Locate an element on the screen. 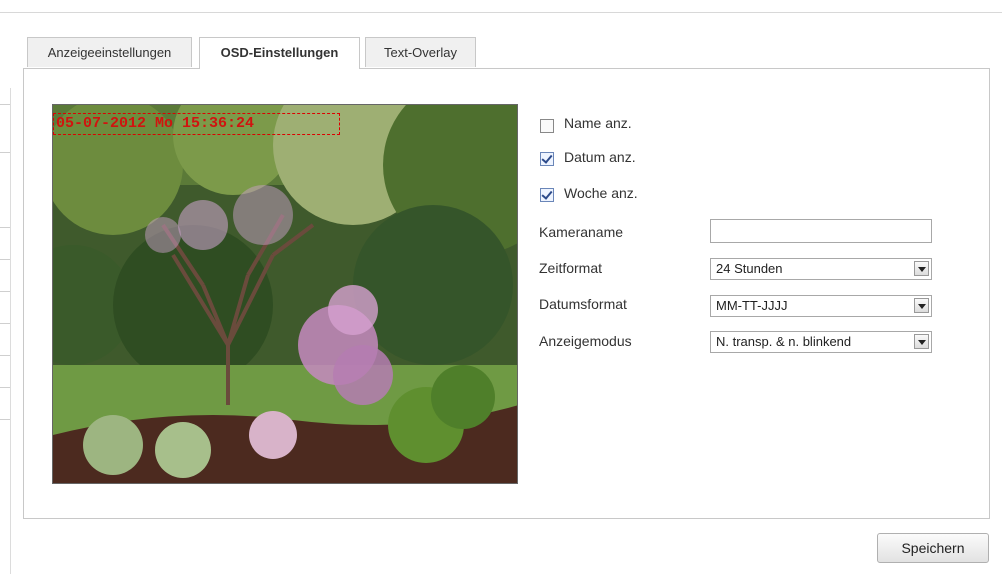  osd-date-overlay: 05-07-2012 Mo 15:36:24 is located at coordinates (196, 124).